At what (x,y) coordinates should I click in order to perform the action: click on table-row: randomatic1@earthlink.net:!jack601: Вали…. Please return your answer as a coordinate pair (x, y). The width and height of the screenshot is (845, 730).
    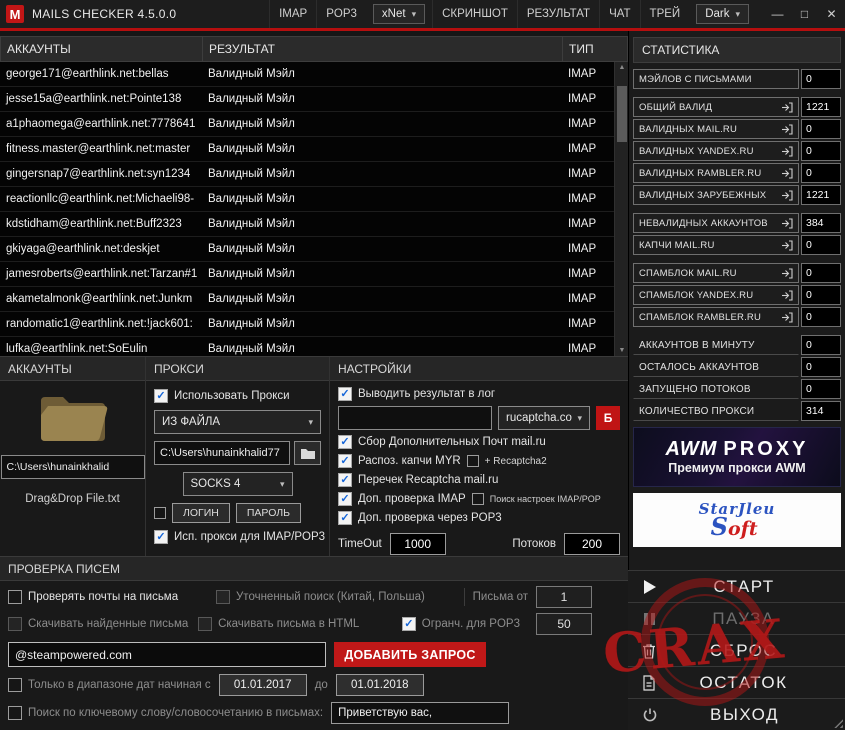
    Looking at the image, I should click on (307, 324).